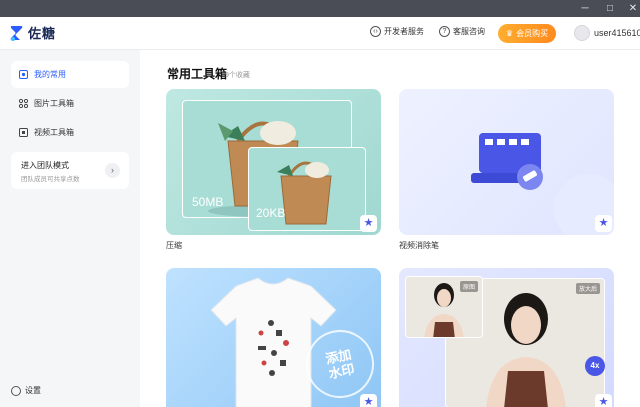  Describe the element at coordinates (582, 33) in the screenshot. I see `avatar` at that location.